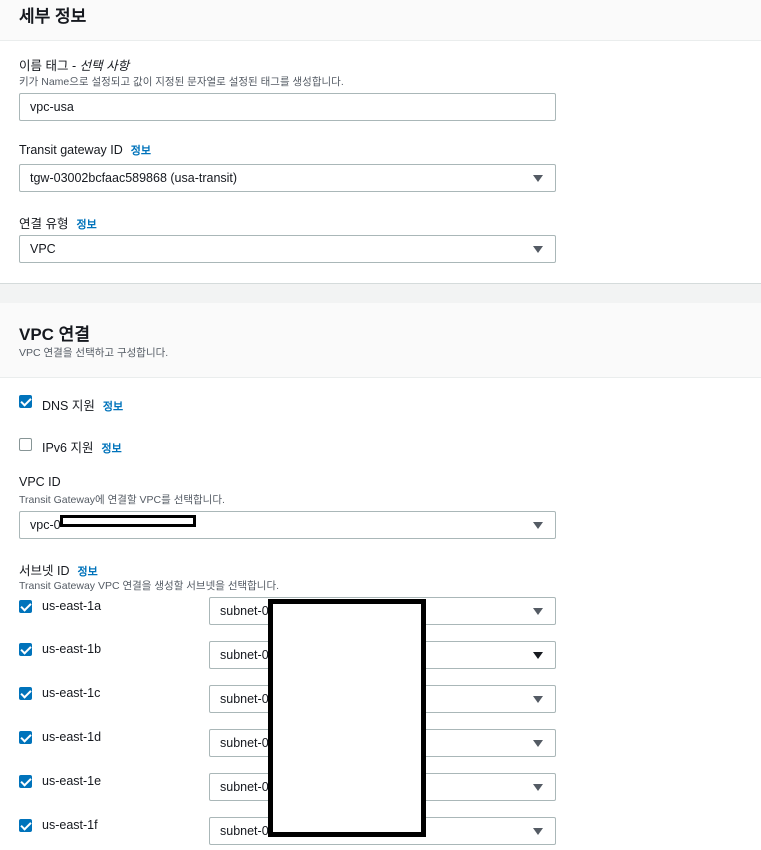 This screenshot has width=761, height=850. What do you see at coordinates (25, 781) in the screenshot?
I see `subnet-checkbox-1e` at bounding box center [25, 781].